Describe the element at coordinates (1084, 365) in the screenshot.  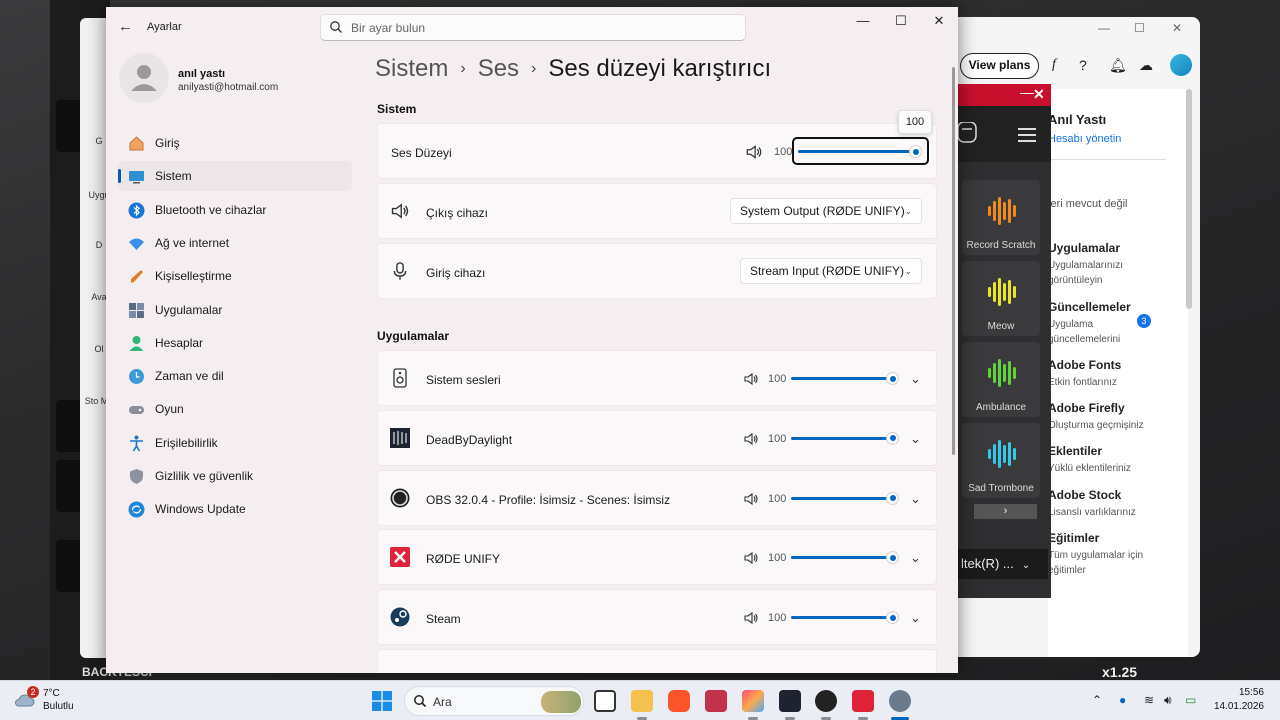
I see `adobe-menu-item: Adobe Fonts` at that location.